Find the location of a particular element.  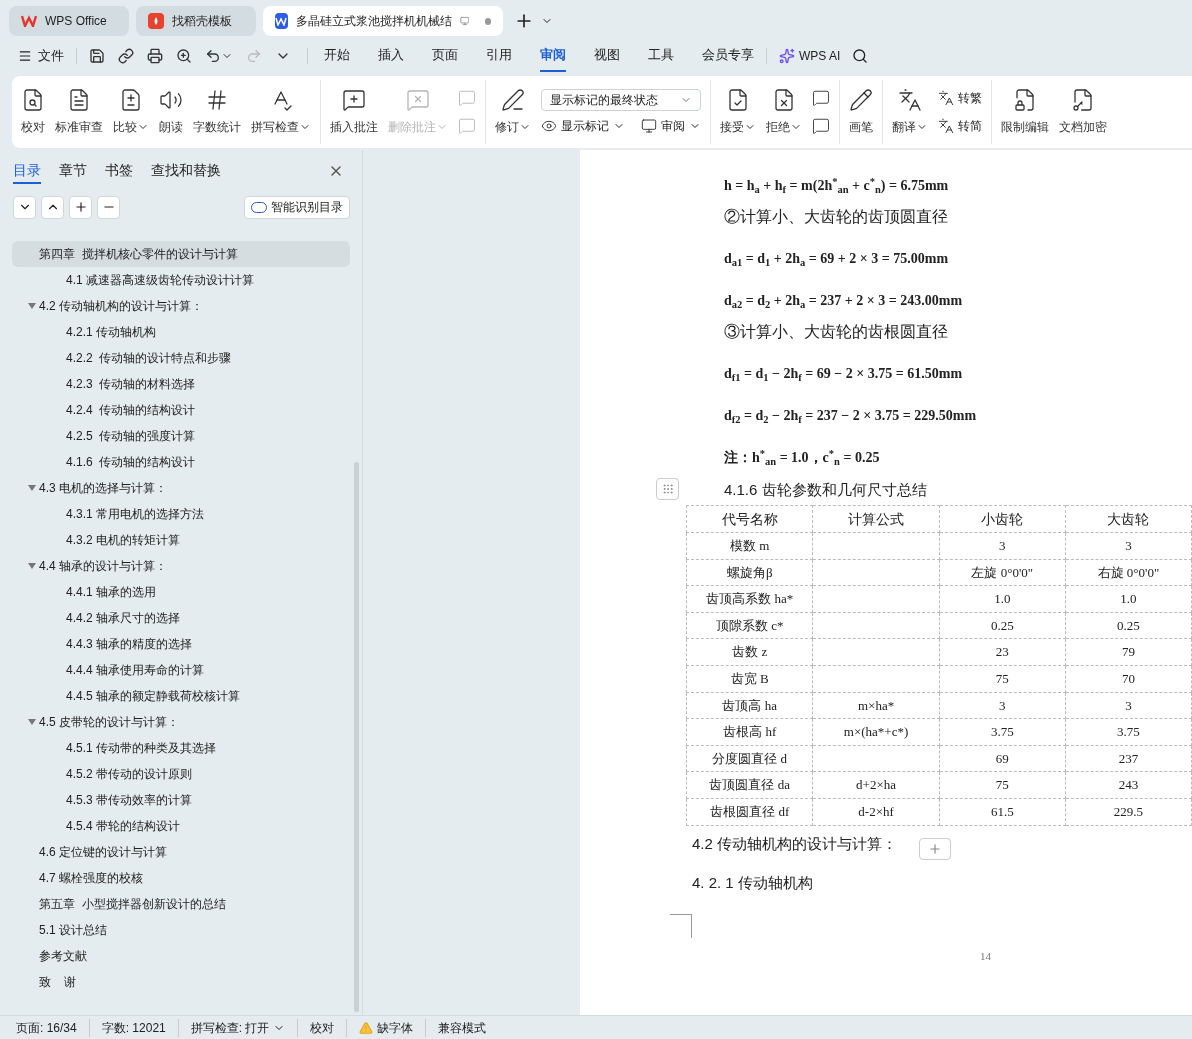

toc-item: 4.4.3 轴承的精度的选择 is located at coordinates (181, 644).